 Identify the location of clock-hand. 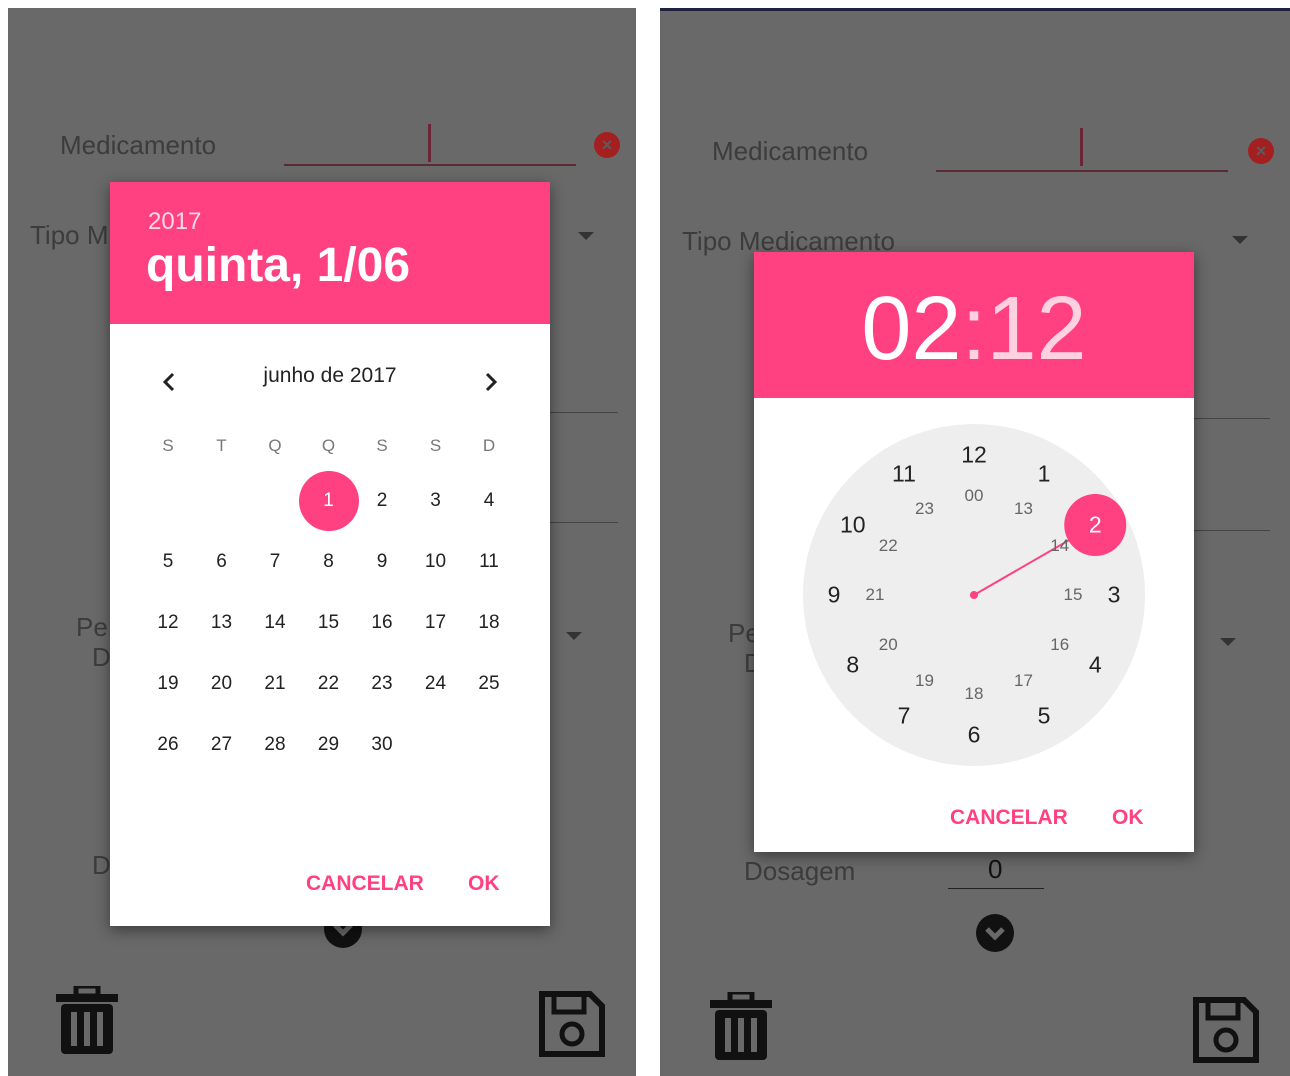
(1048, 546).